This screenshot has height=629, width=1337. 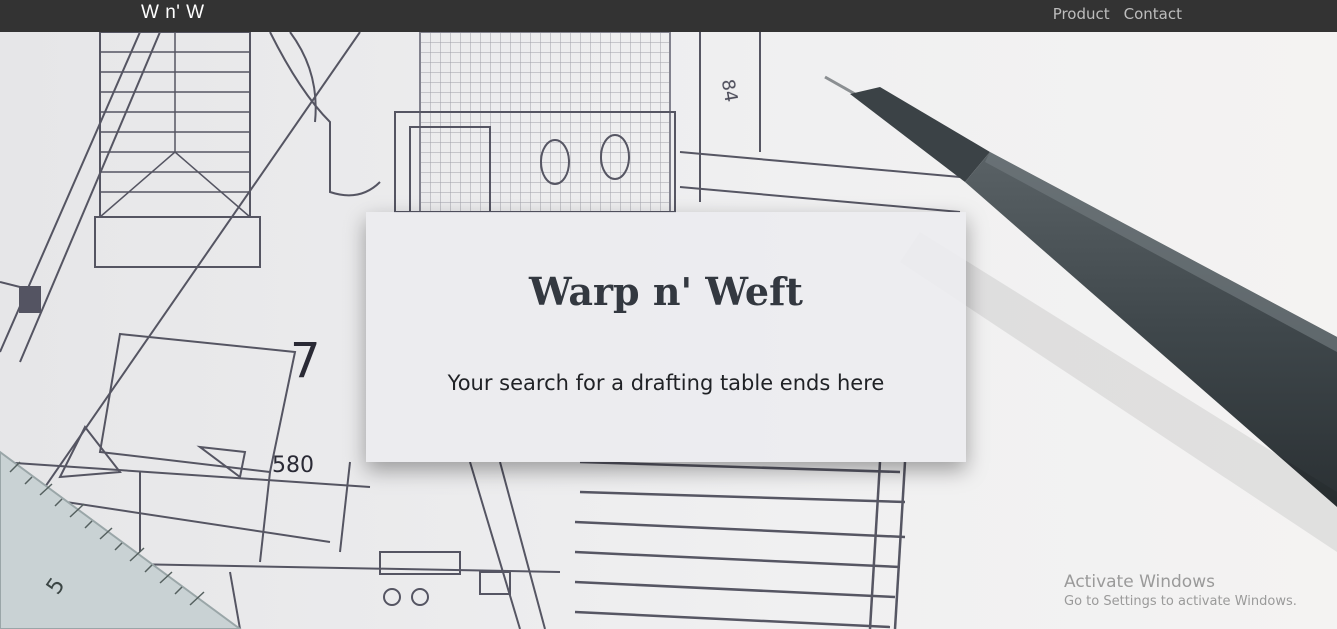 I want to click on dimension-label: 580, so click(x=293, y=465).